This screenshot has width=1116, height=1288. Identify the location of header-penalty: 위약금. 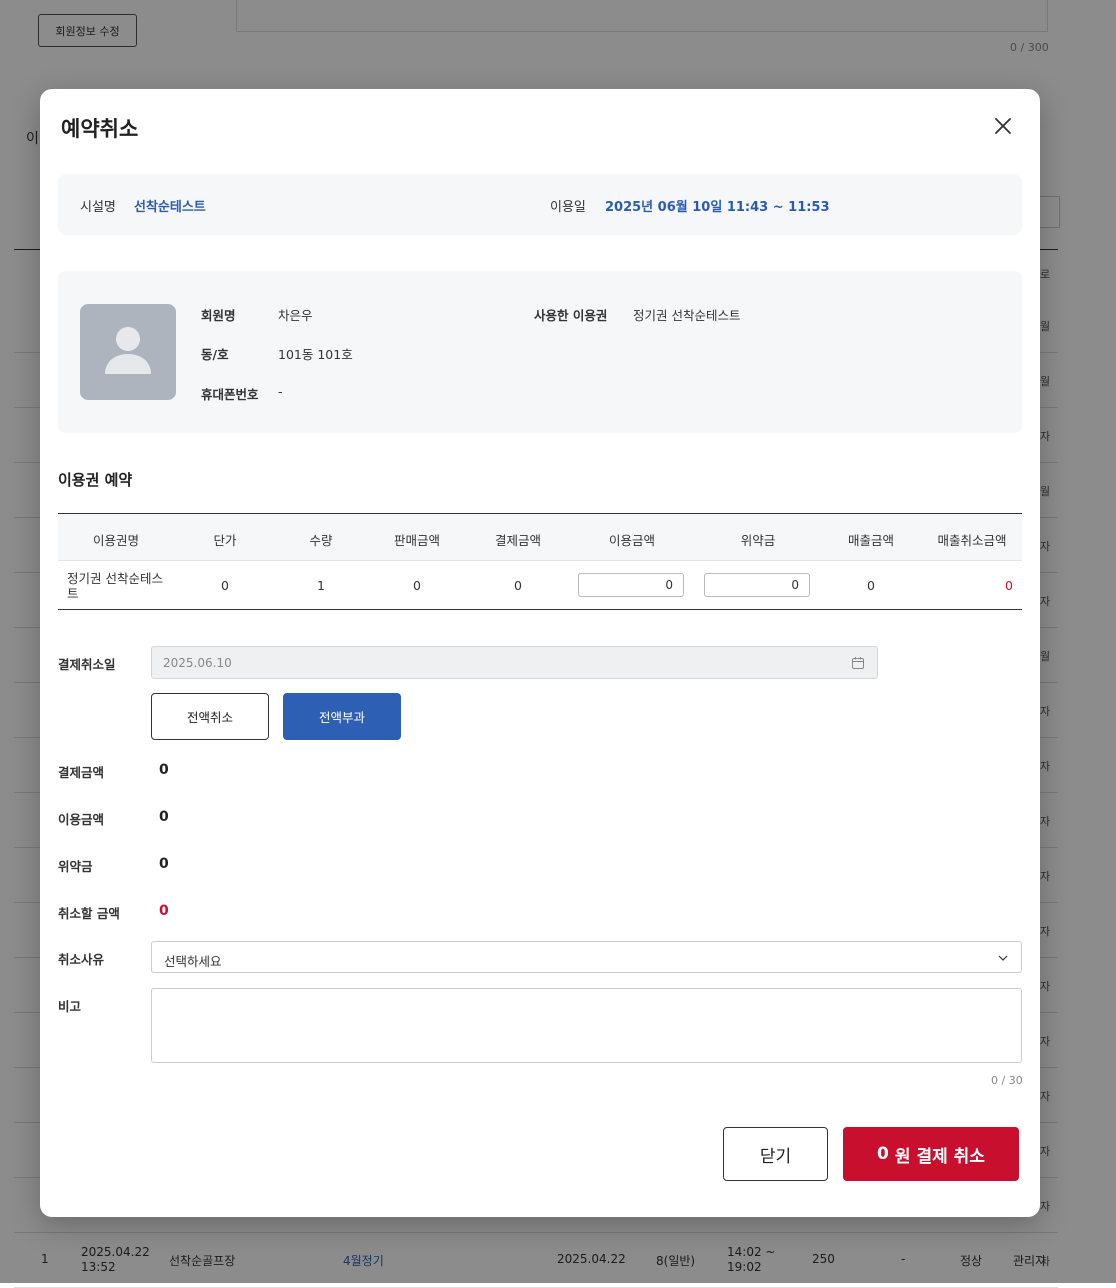
(758, 540).